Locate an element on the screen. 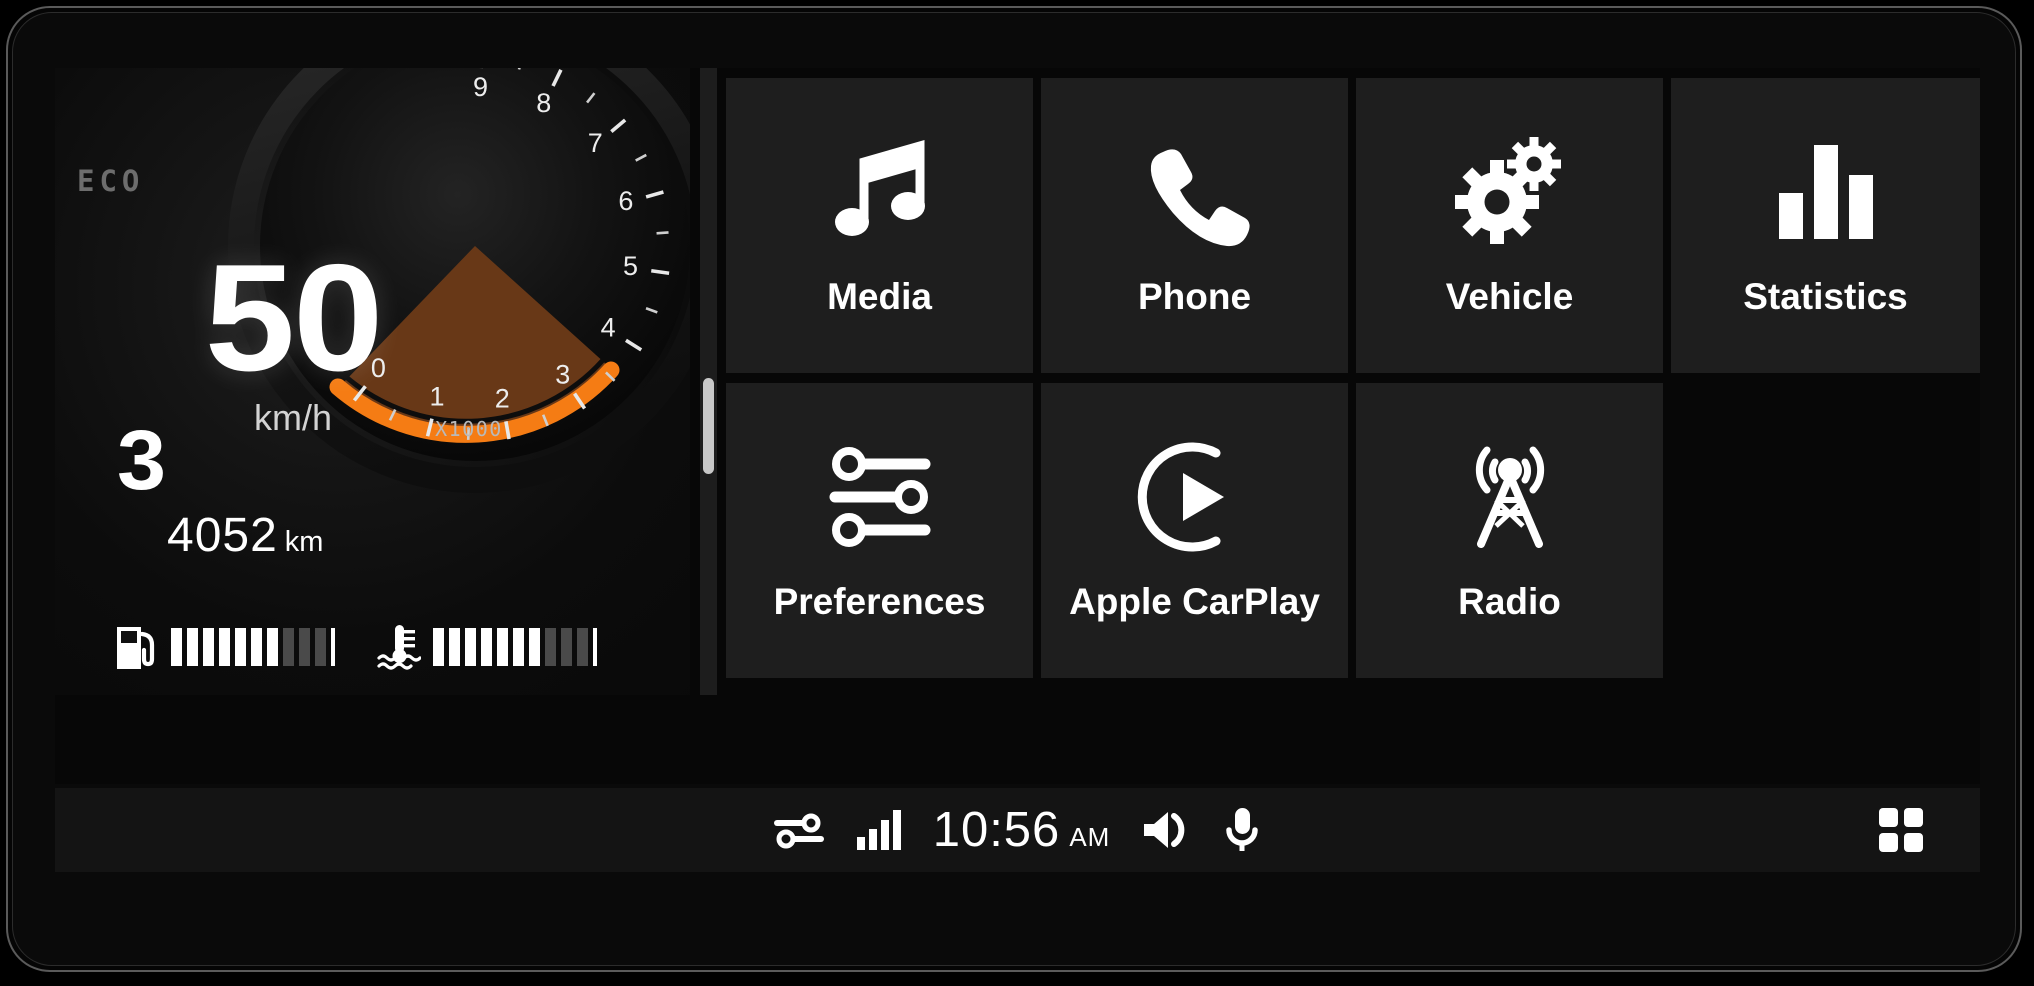 The width and height of the screenshot is (2034, 986). app-grid-icon is located at coordinates (1901, 830).